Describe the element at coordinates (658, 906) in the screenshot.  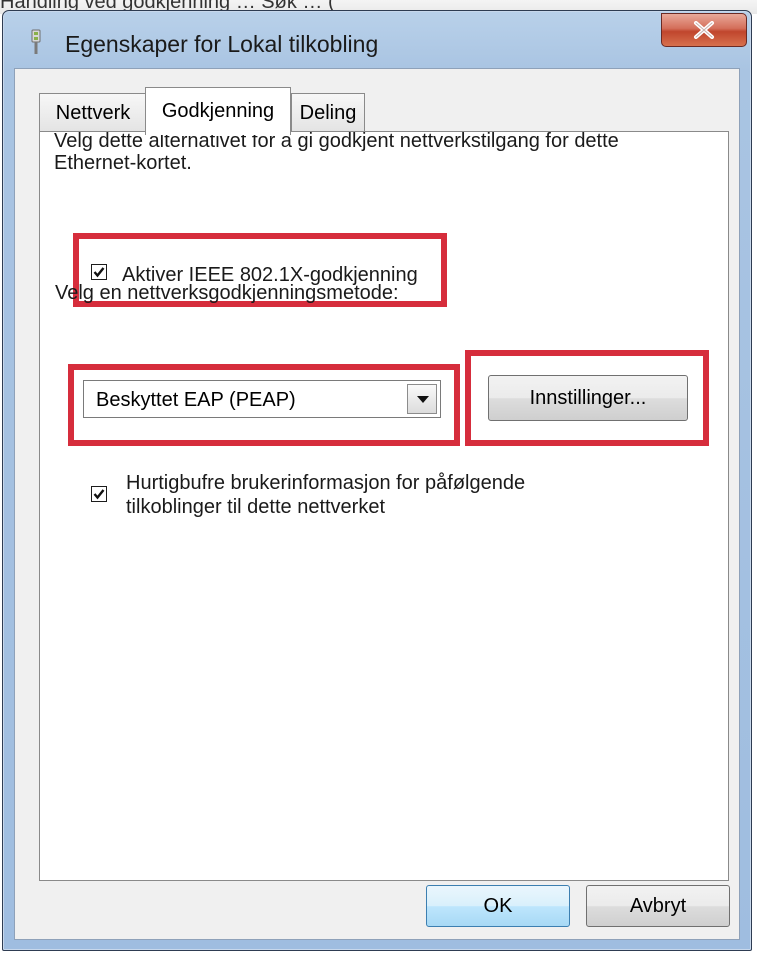
I see `cancel-button: Avbryt` at that location.